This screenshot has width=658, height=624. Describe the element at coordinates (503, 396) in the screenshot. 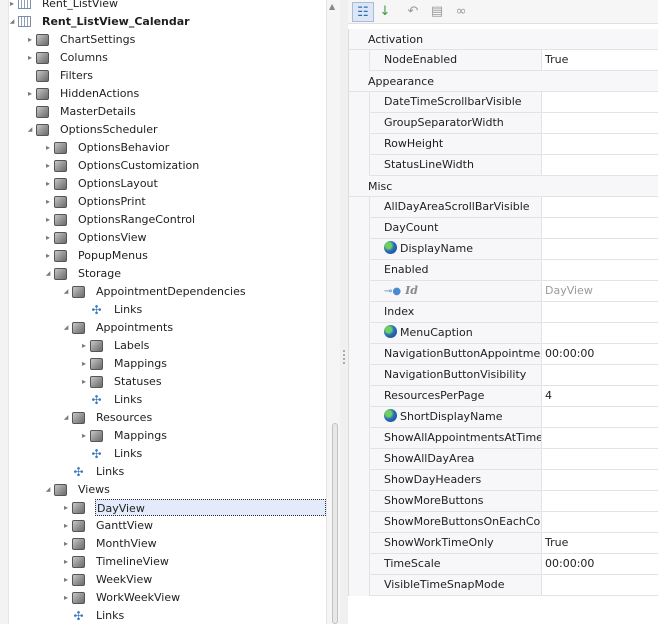

I see `property-row: ResourcesPerPage 4` at that location.